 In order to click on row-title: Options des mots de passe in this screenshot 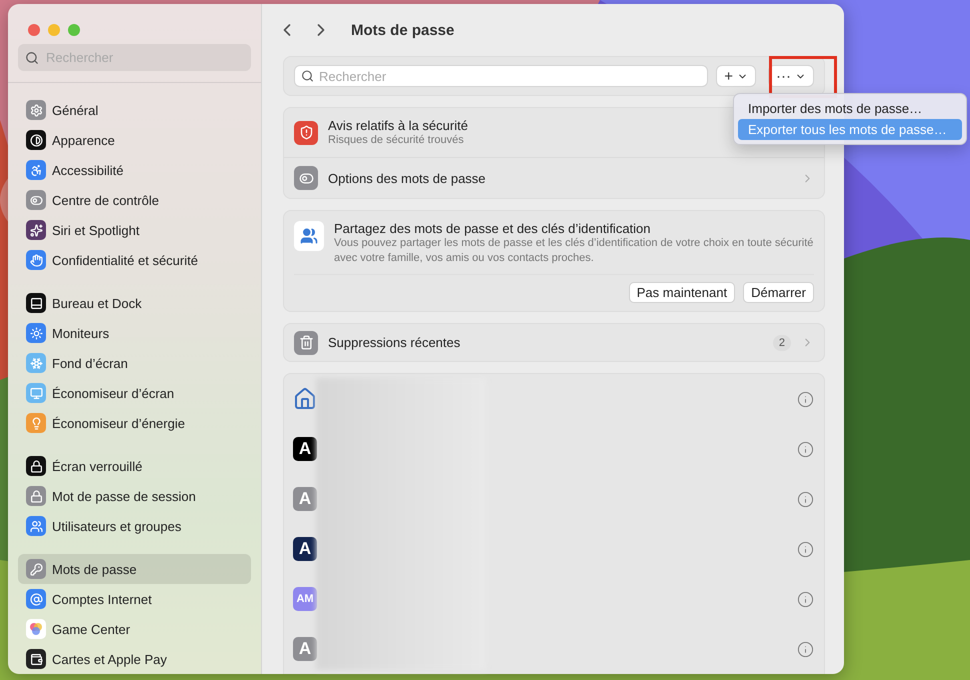, I will do `click(407, 178)`.